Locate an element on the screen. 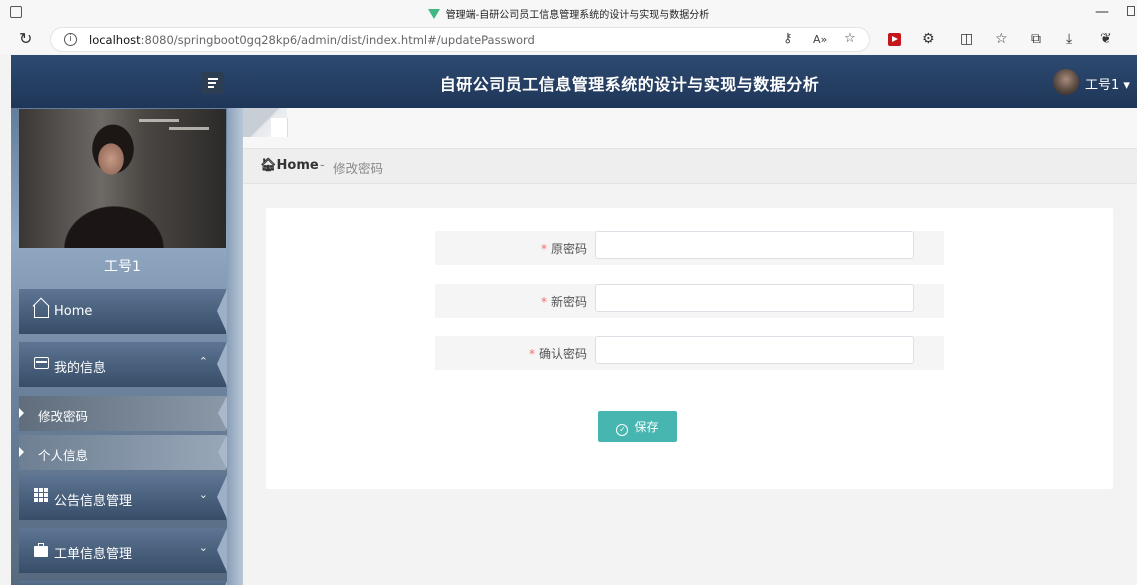  split-screen-icon: ◫ is located at coordinates (966, 39).